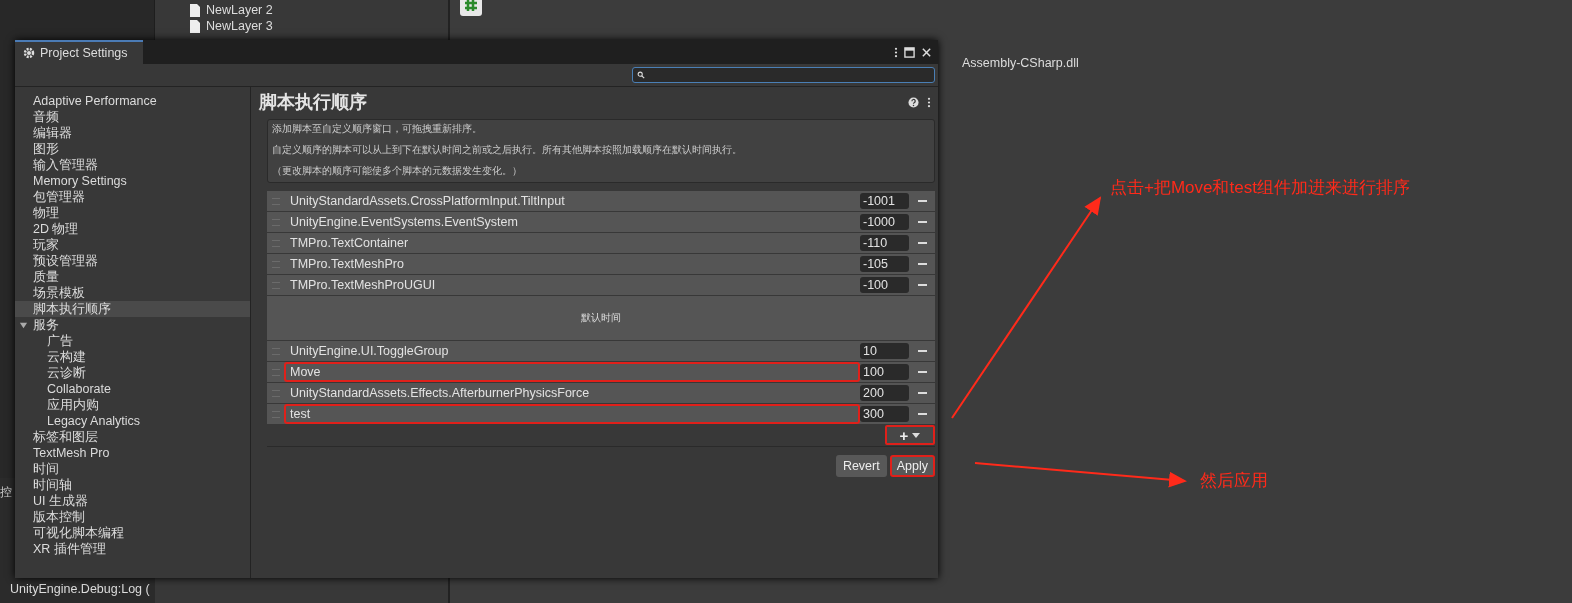 The image size is (1572, 603). Describe the element at coordinates (132, 277) in the screenshot. I see `sidebar-item: 质量` at that location.